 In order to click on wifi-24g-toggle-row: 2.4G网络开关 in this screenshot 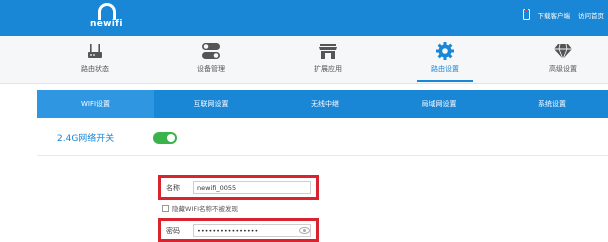, I will do `click(322, 137)`.